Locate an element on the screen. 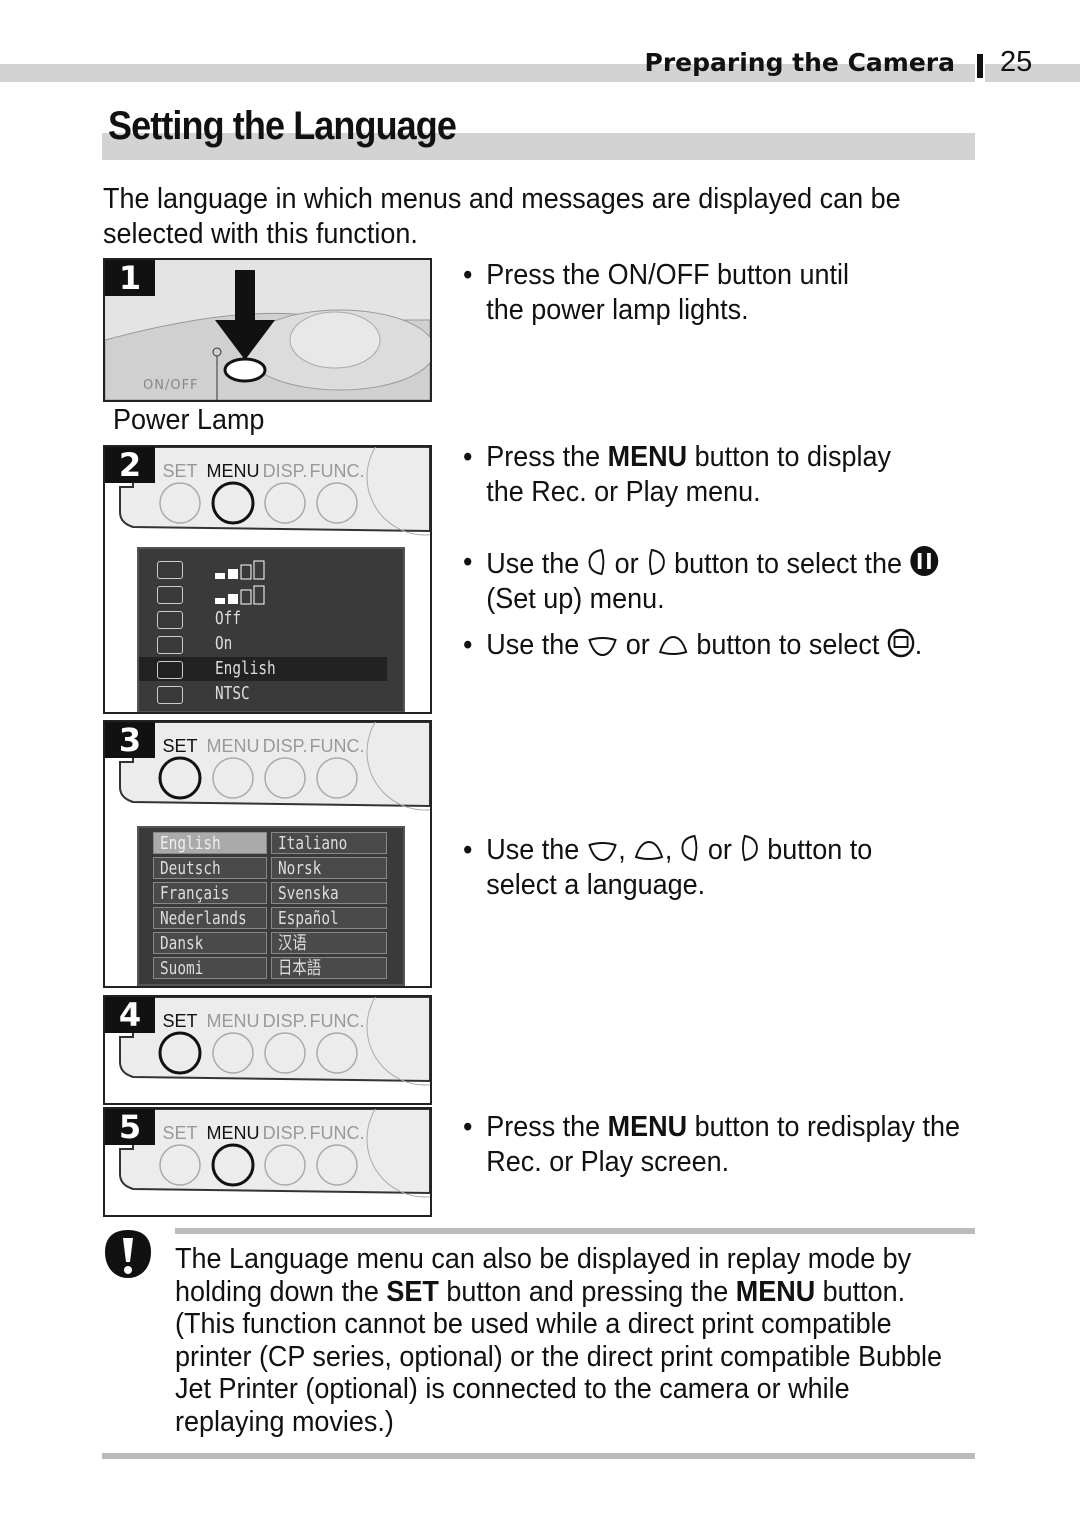  menu-row: NTSC is located at coordinates (263, 694).